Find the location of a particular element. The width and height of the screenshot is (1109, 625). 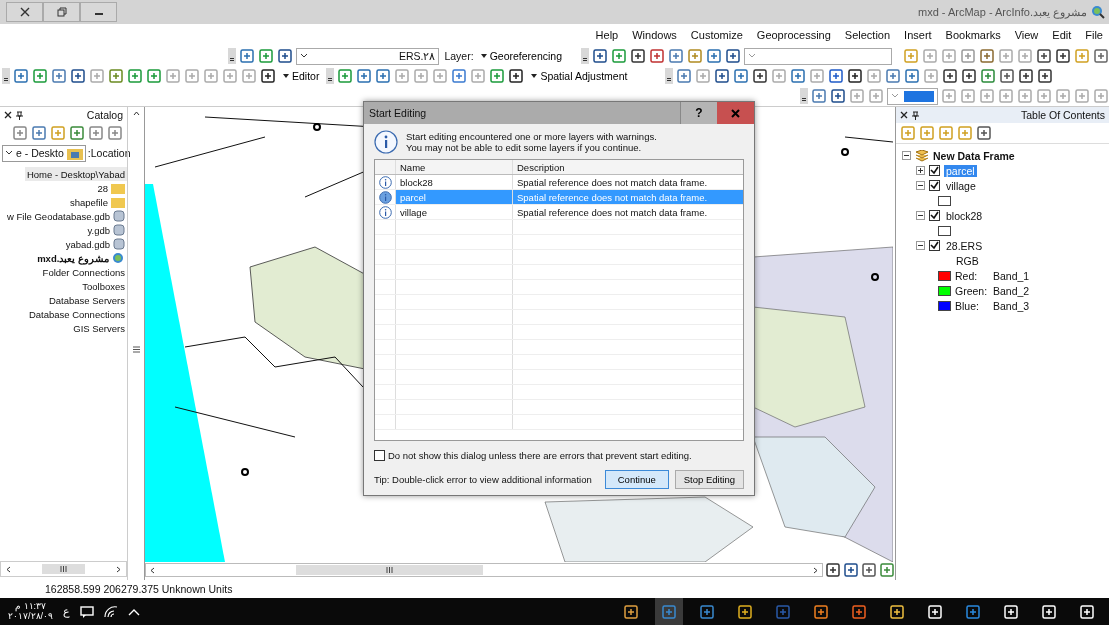

menu-item: Windows is located at coordinates (654, 35).